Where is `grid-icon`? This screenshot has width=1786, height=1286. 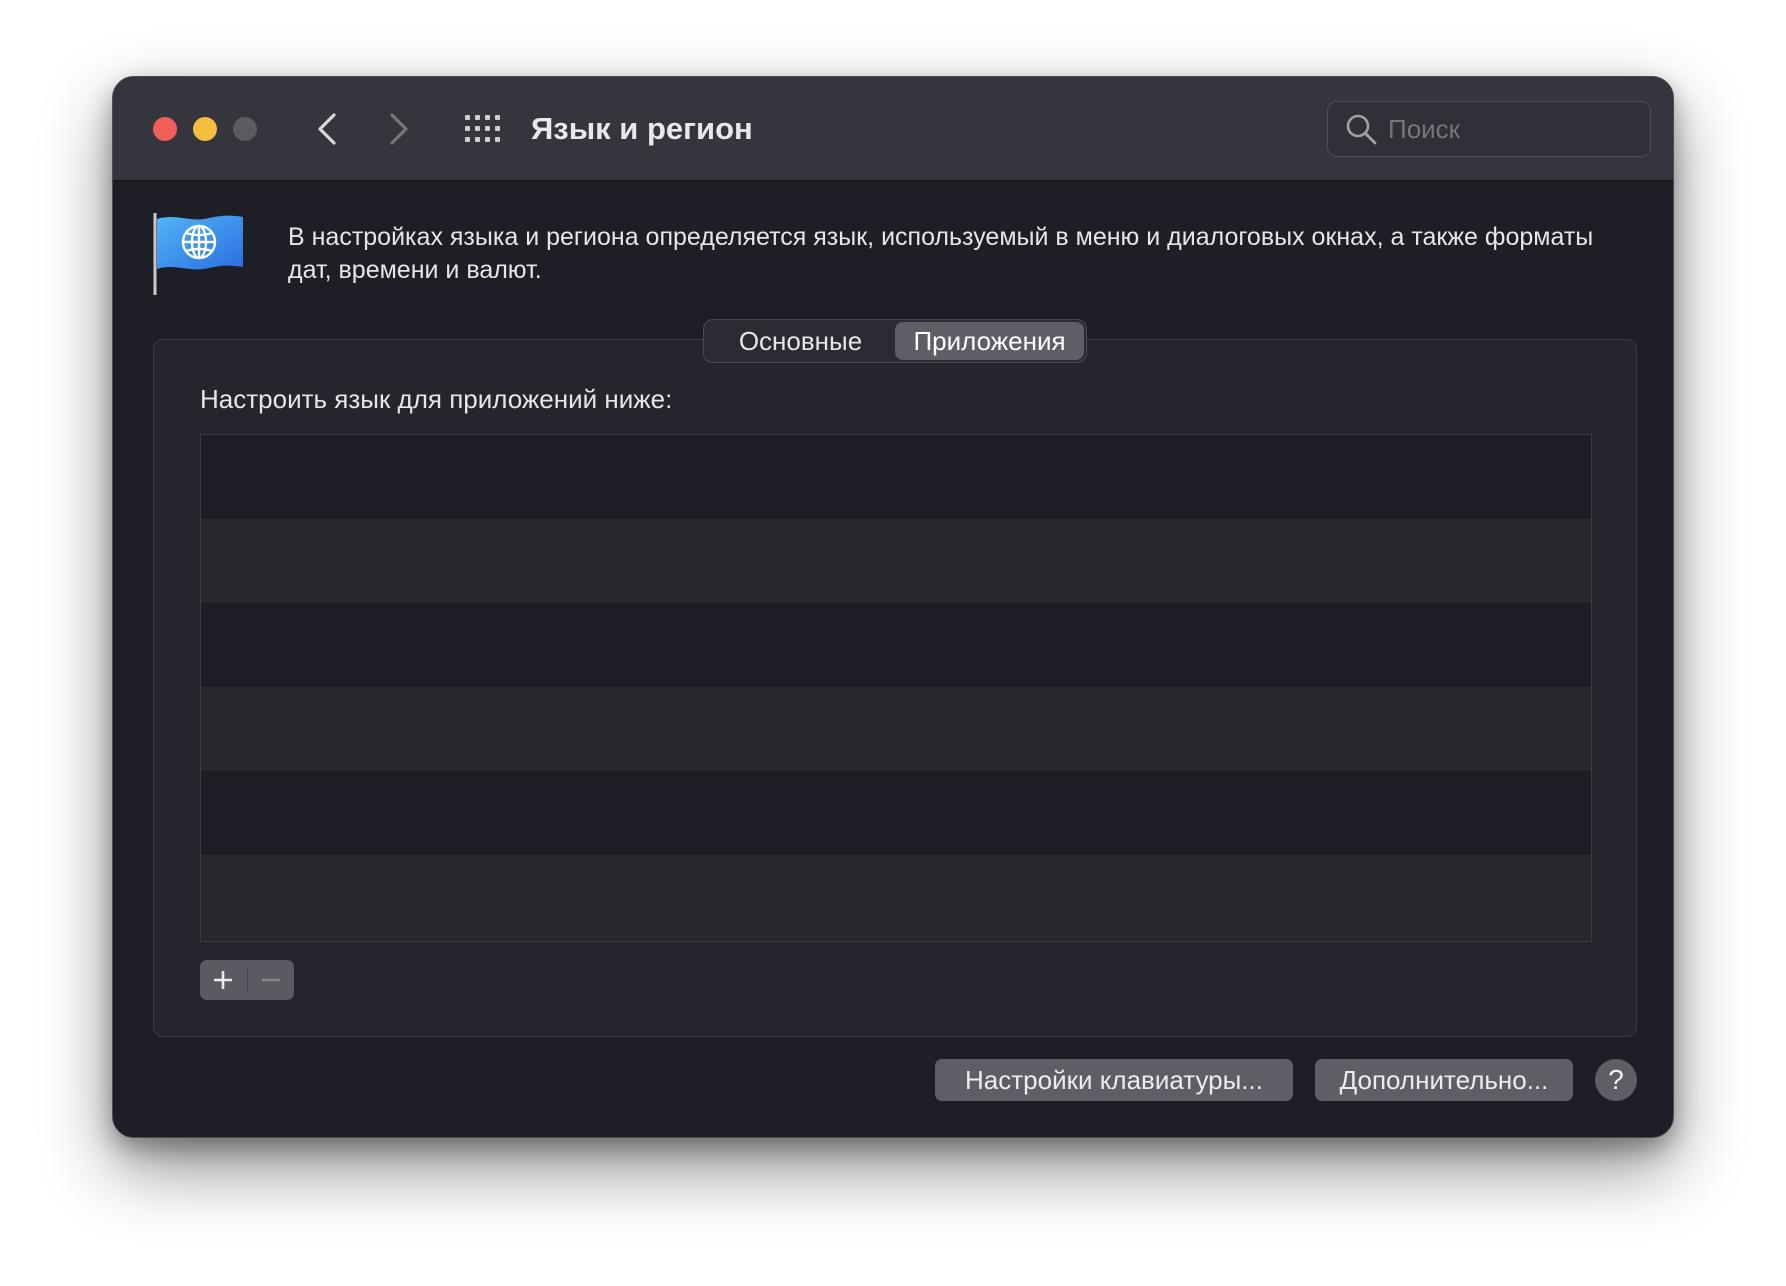 grid-icon is located at coordinates (482, 128).